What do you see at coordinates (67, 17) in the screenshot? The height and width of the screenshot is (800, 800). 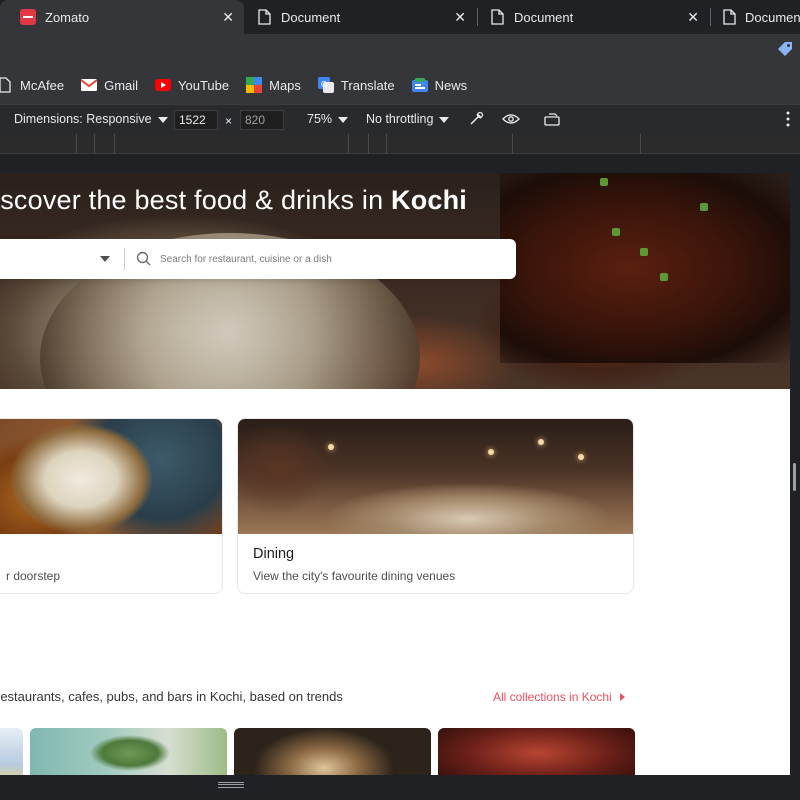 I see `tab-title: Zomato` at bounding box center [67, 17].